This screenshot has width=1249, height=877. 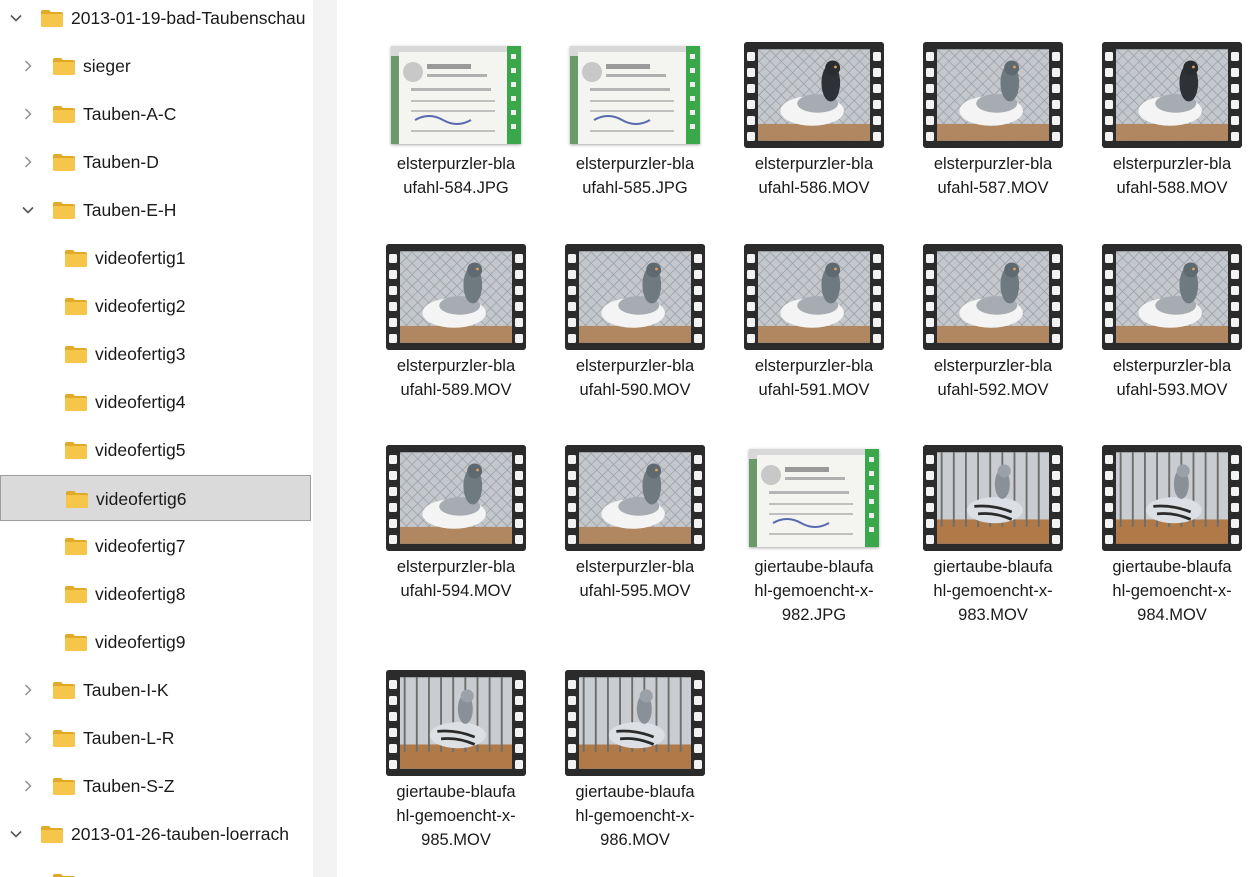 What do you see at coordinates (456, 840) in the screenshot?
I see `file-name-line: 985.MOV` at bounding box center [456, 840].